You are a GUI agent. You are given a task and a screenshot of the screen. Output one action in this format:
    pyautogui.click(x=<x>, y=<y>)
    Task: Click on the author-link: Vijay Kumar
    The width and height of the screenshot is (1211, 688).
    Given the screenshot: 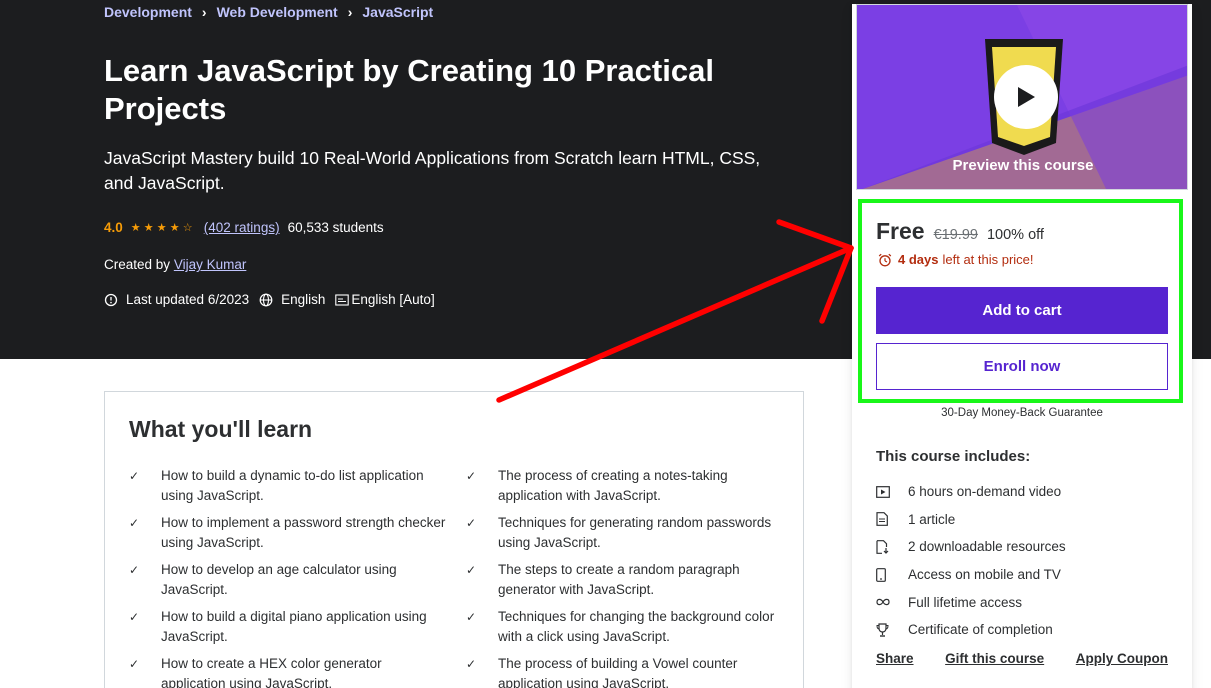 What is the action you would take?
    pyautogui.click(x=210, y=264)
    